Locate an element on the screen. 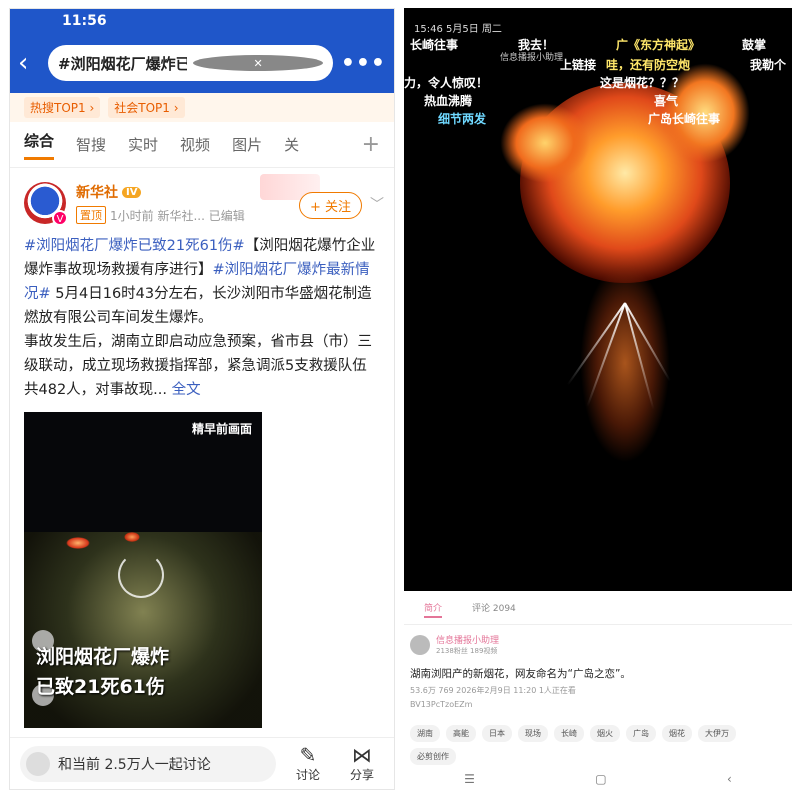  danmaku-comment: 广《东方神起》 is located at coordinates (658, 45).